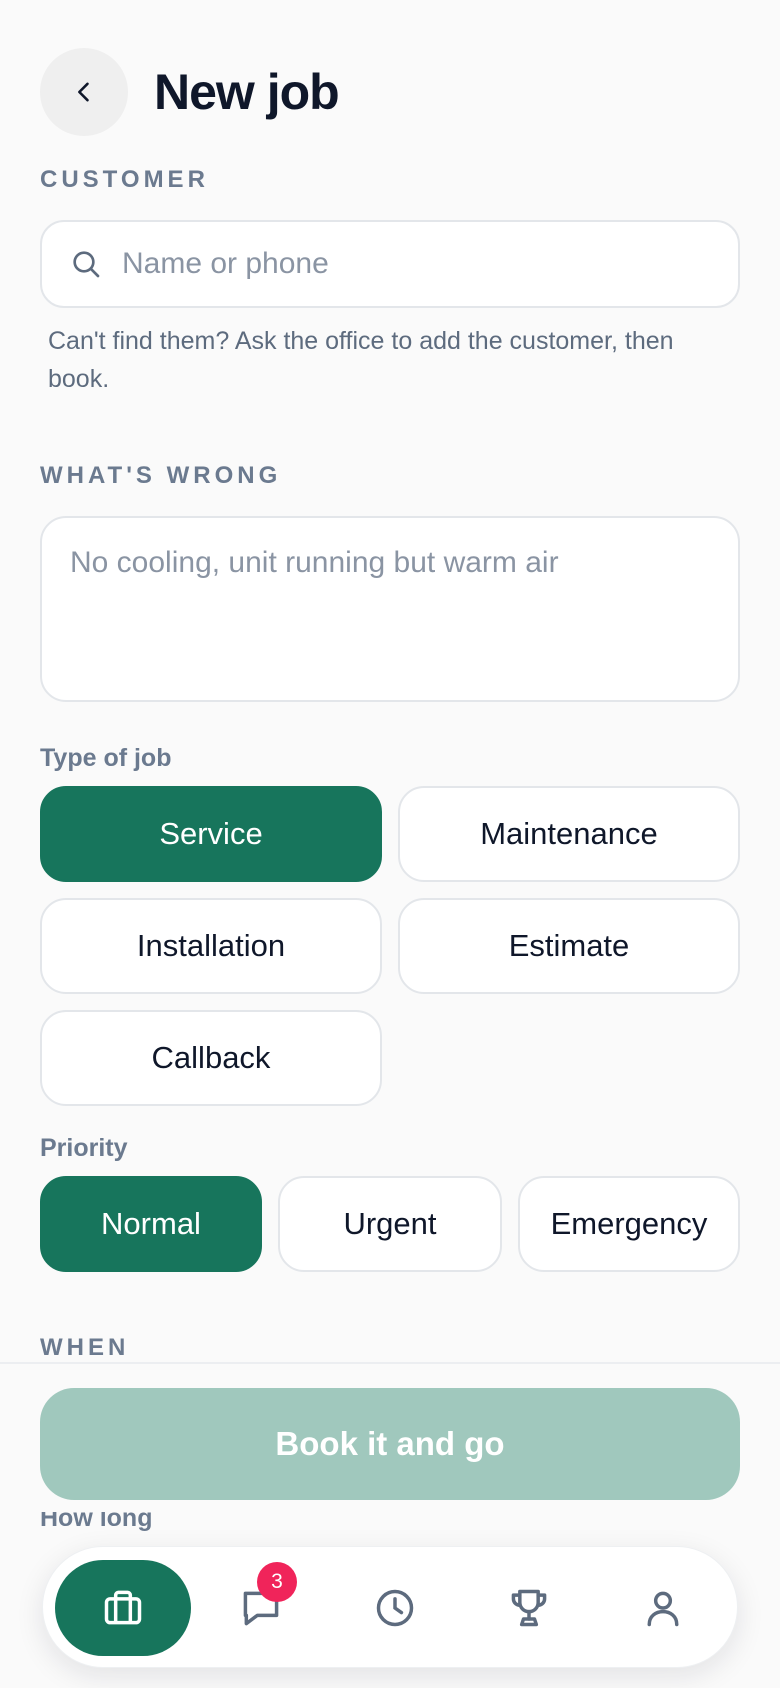  Describe the element at coordinates (106, 758) in the screenshot. I see `job-type-label: Type of job` at that location.